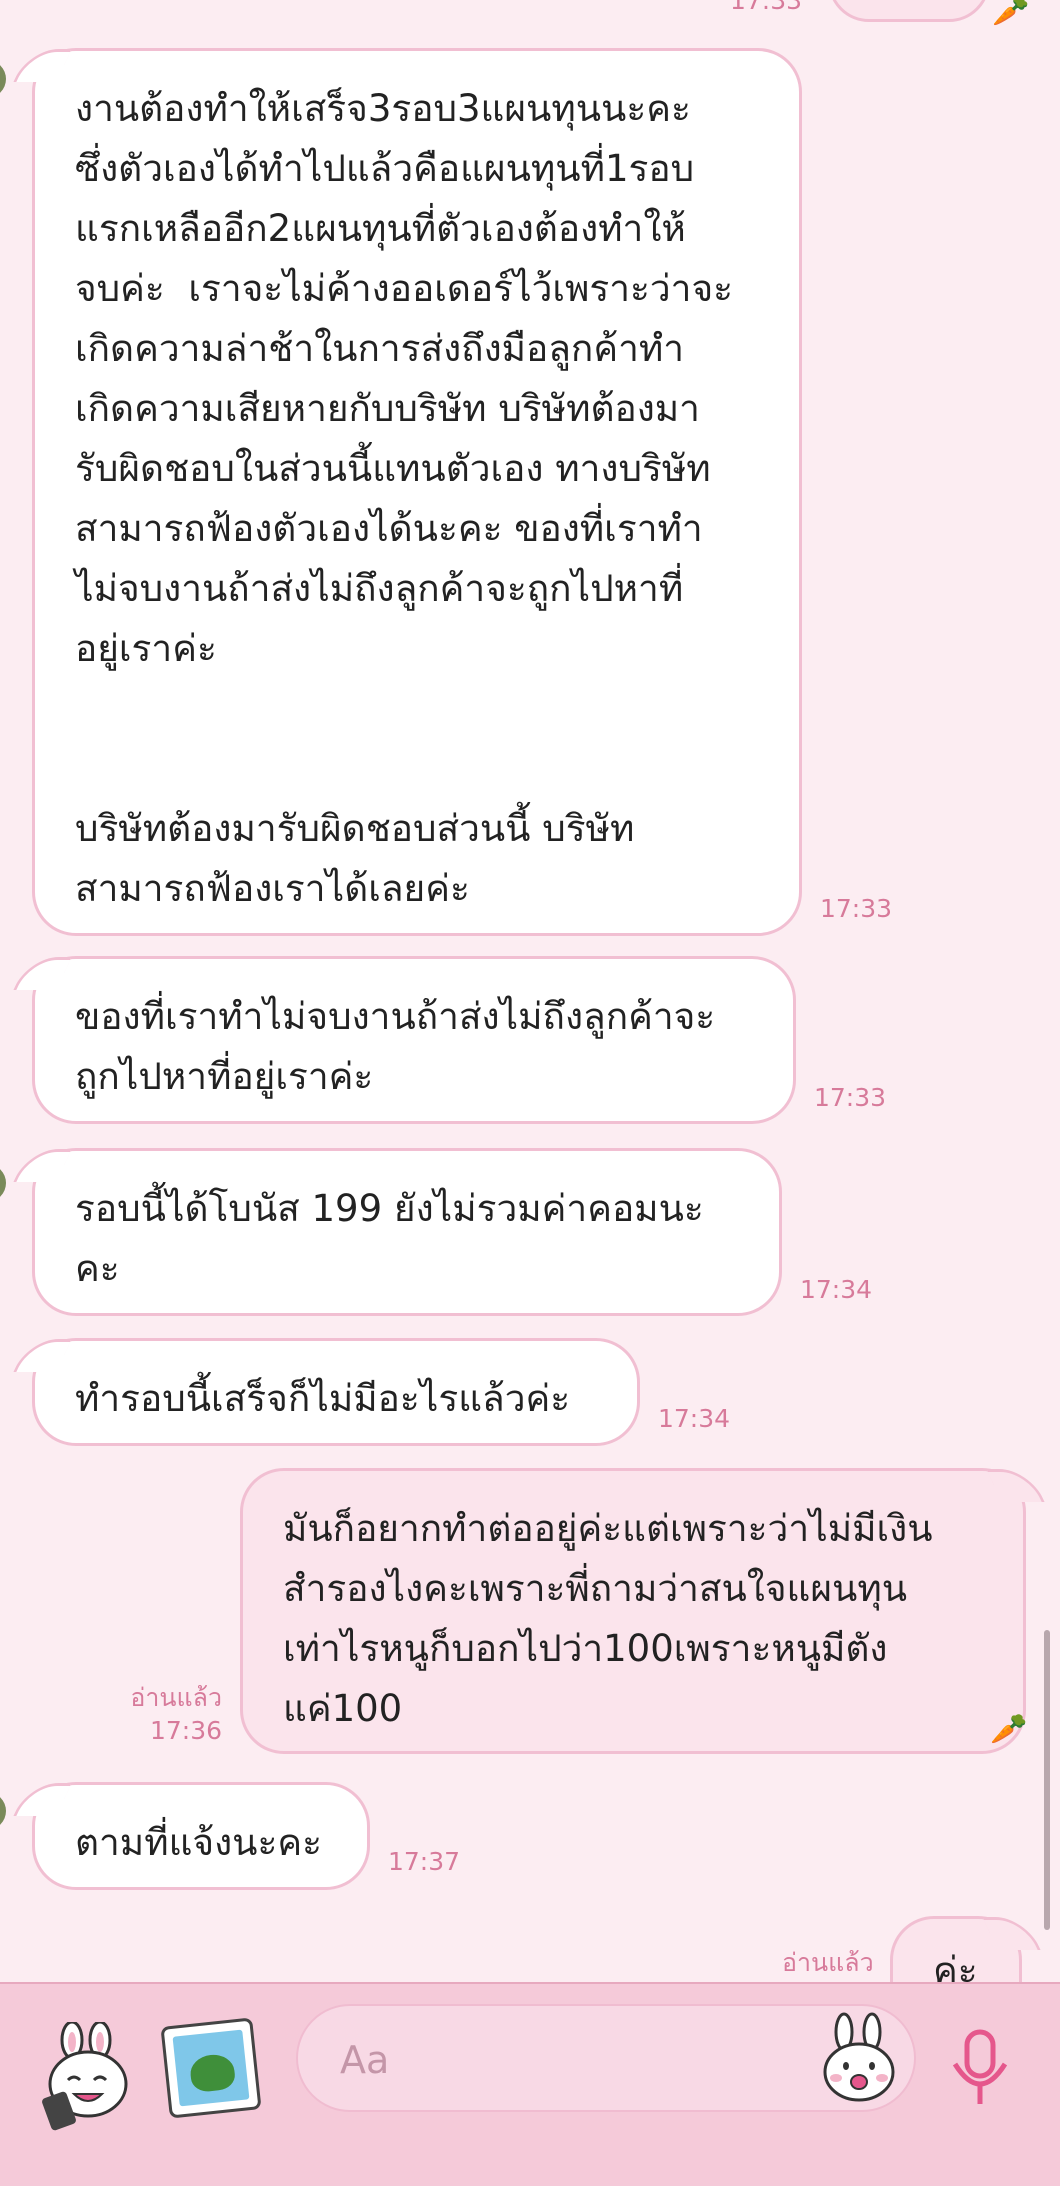 This screenshot has height=2186, width=1060. What do you see at coordinates (185, 1730) in the screenshot?
I see `message-time: 17:36` at bounding box center [185, 1730].